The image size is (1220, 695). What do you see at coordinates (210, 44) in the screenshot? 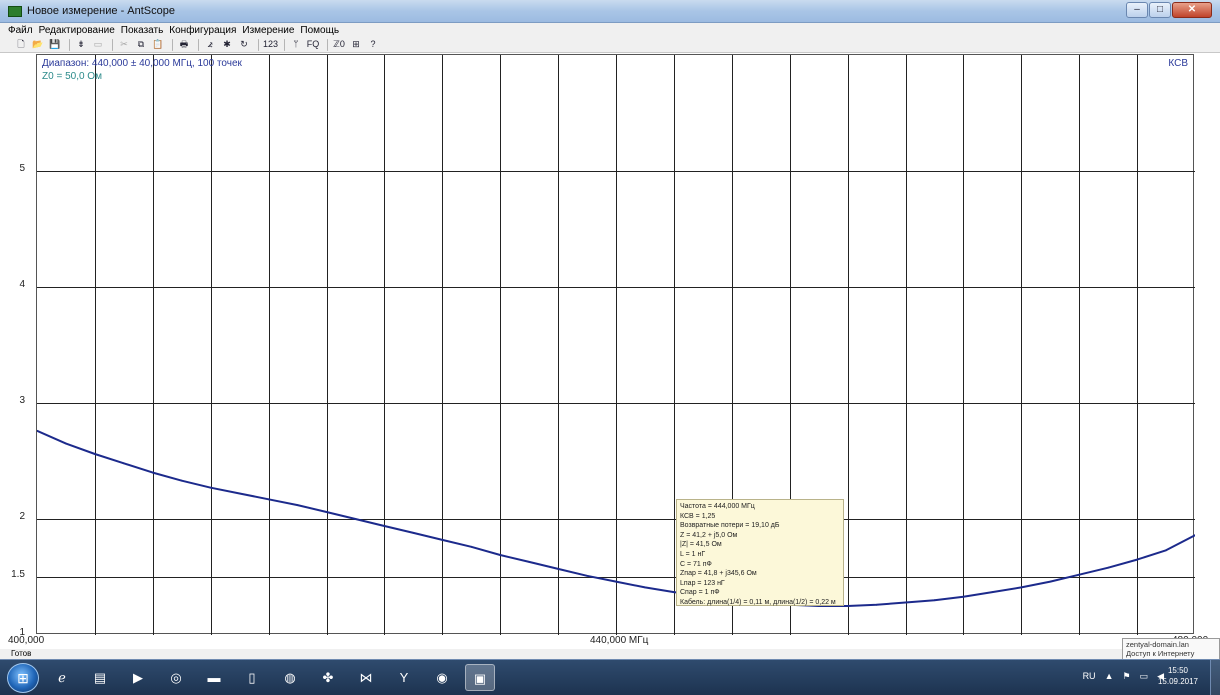
I see `chart-icon: ⦨` at bounding box center [210, 44].